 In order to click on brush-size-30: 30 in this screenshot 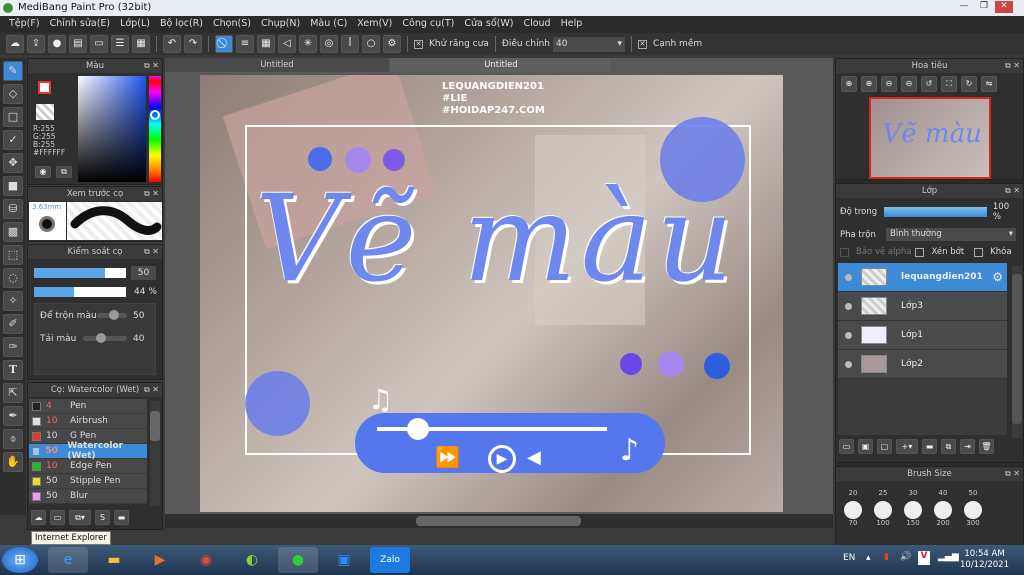, I will do `click(913, 493)`.